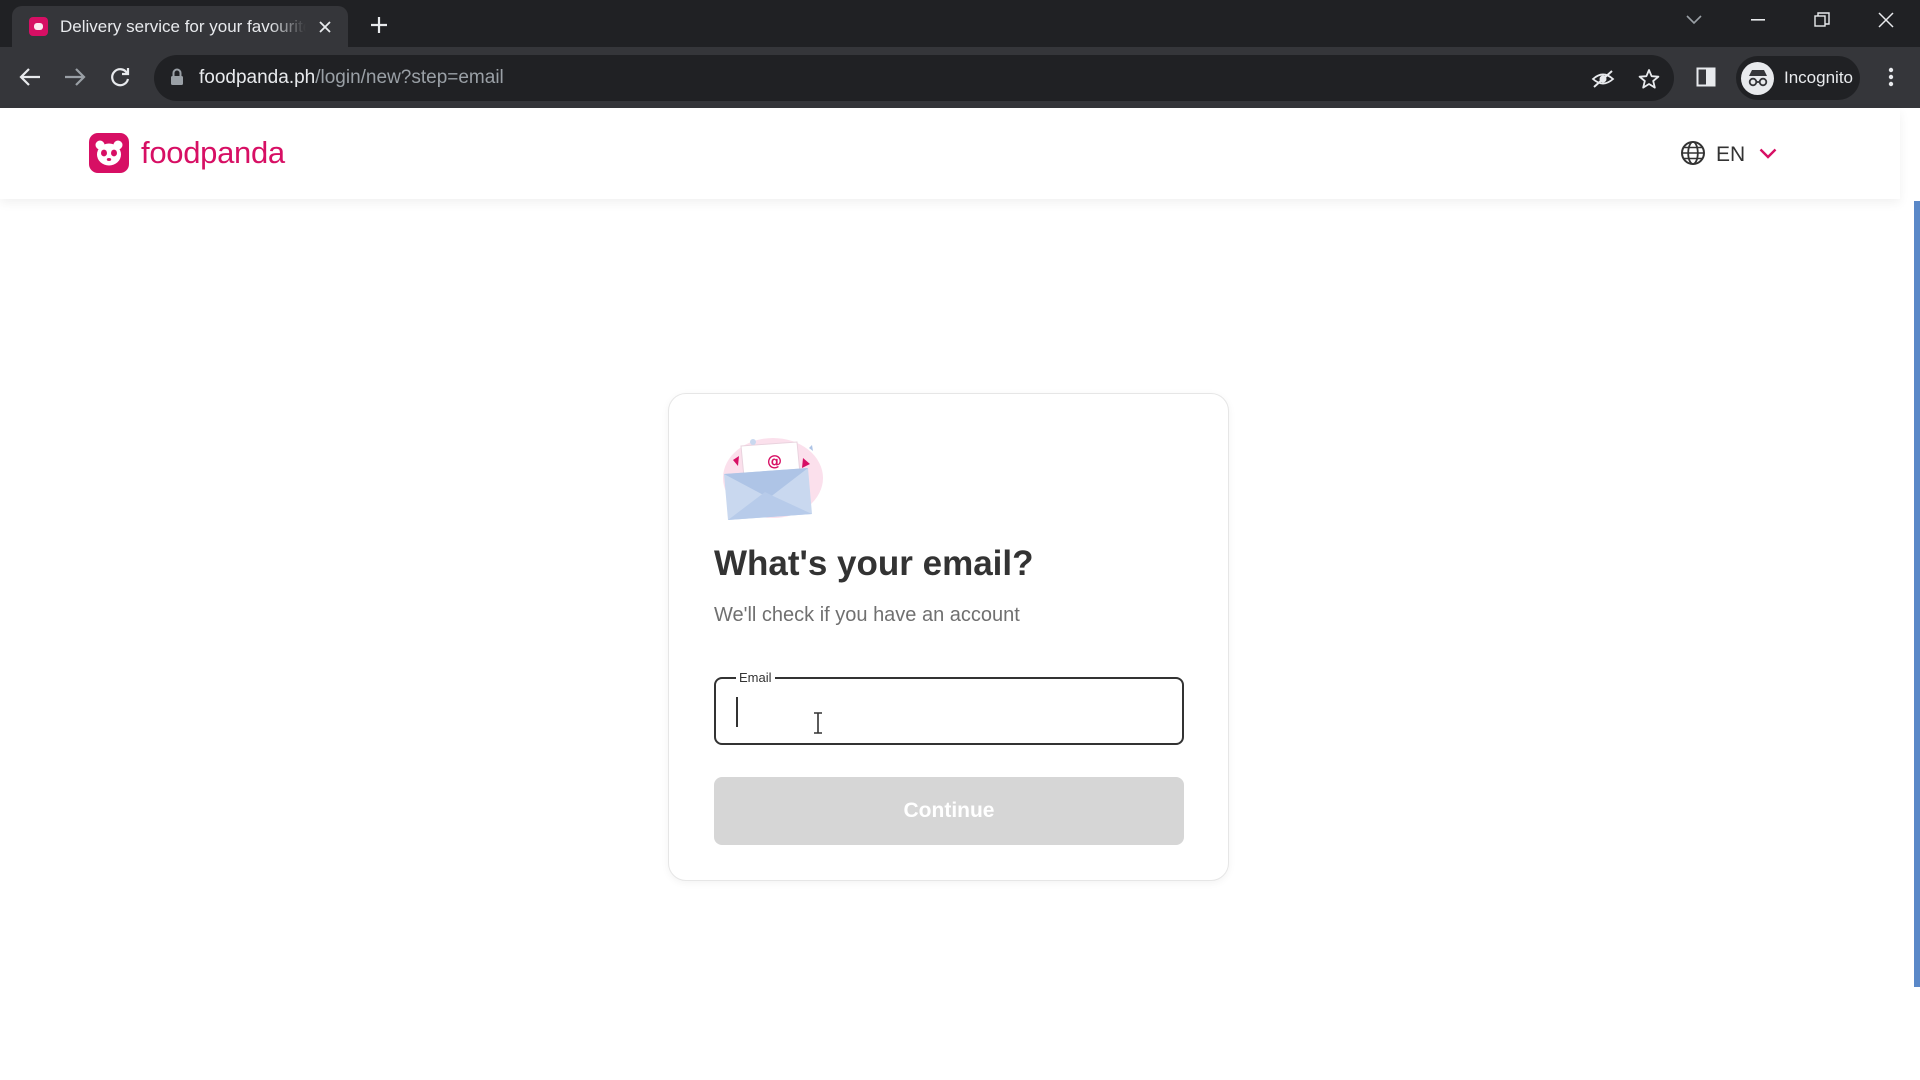 The width and height of the screenshot is (1920, 1080). Describe the element at coordinates (1694, 20) in the screenshot. I see `tab-search-icon` at that location.